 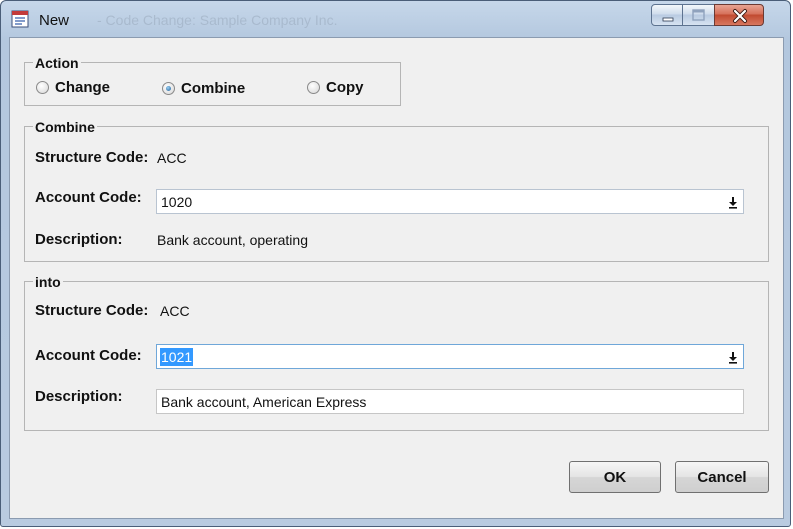 I want to click on radio-change: Change, so click(x=73, y=87).